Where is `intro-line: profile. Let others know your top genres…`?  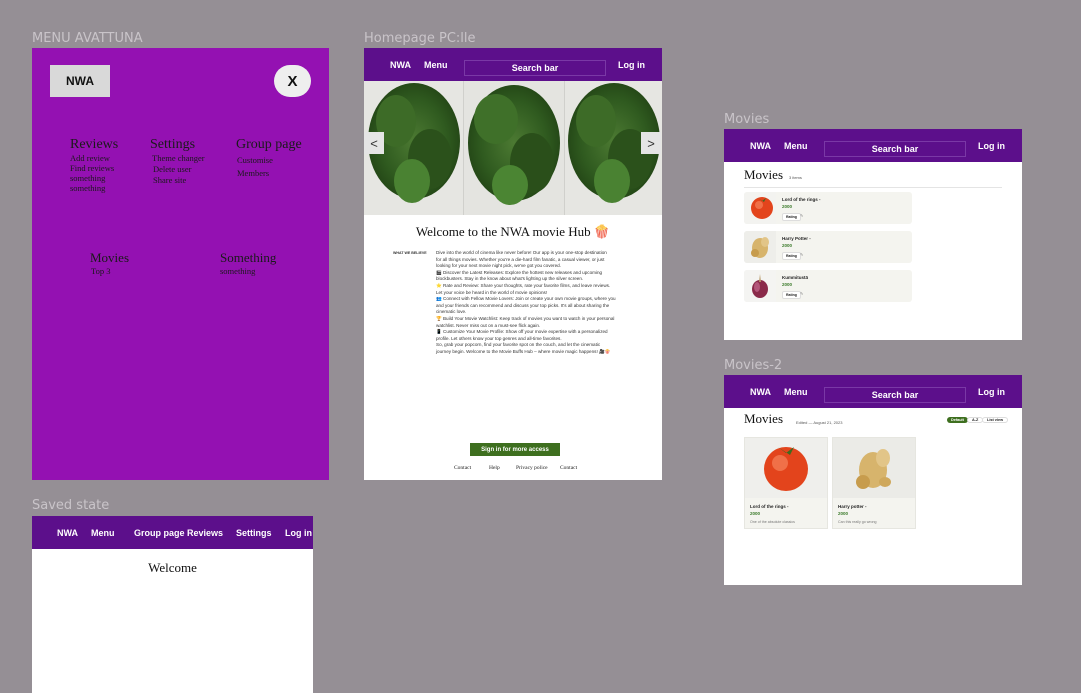 intro-line: profile. Let others know your top genres… is located at coordinates (499, 338).